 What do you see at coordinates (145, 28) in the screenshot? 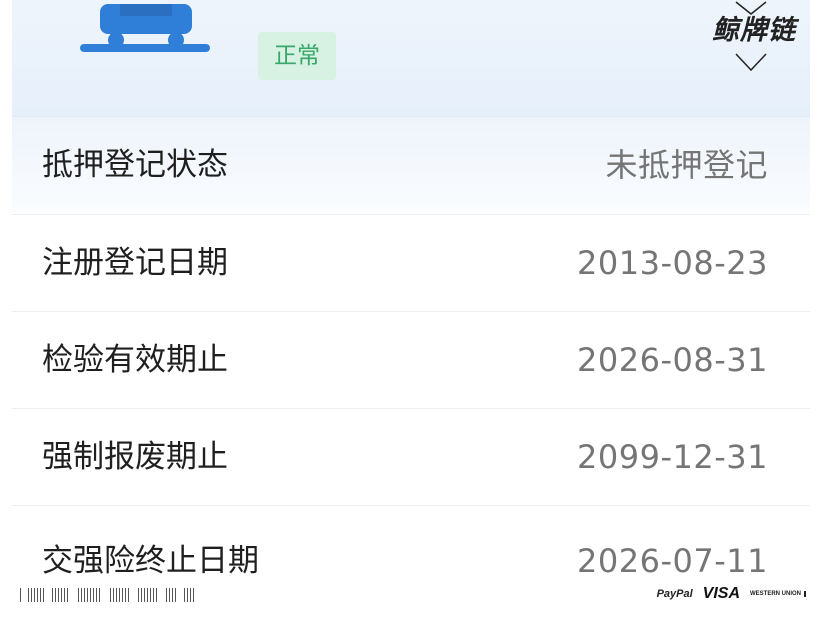
I see `car-icon` at bounding box center [145, 28].